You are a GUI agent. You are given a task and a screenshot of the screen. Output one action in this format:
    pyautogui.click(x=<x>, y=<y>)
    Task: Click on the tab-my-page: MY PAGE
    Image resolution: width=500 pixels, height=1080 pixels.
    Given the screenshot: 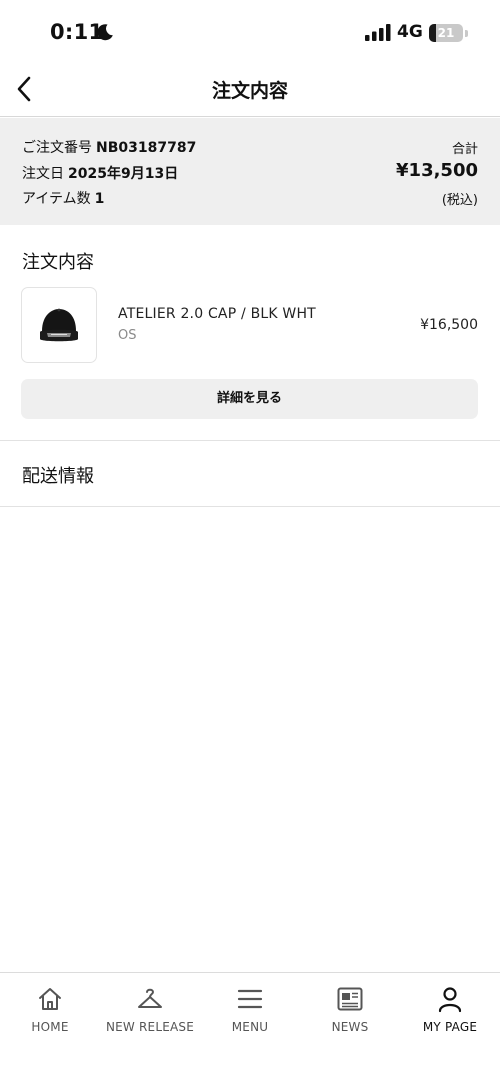 What is the action you would take?
    pyautogui.click(x=450, y=1011)
    